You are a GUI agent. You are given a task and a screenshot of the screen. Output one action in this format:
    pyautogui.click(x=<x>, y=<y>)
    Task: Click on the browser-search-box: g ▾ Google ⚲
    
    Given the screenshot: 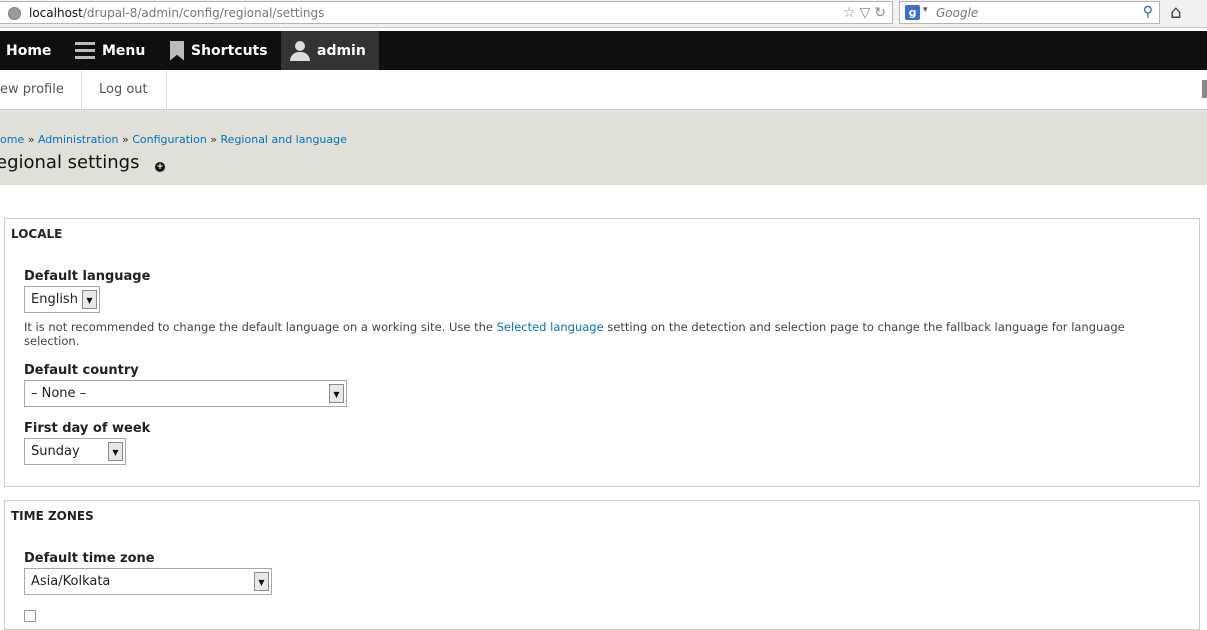 What is the action you would take?
    pyautogui.click(x=1029, y=12)
    